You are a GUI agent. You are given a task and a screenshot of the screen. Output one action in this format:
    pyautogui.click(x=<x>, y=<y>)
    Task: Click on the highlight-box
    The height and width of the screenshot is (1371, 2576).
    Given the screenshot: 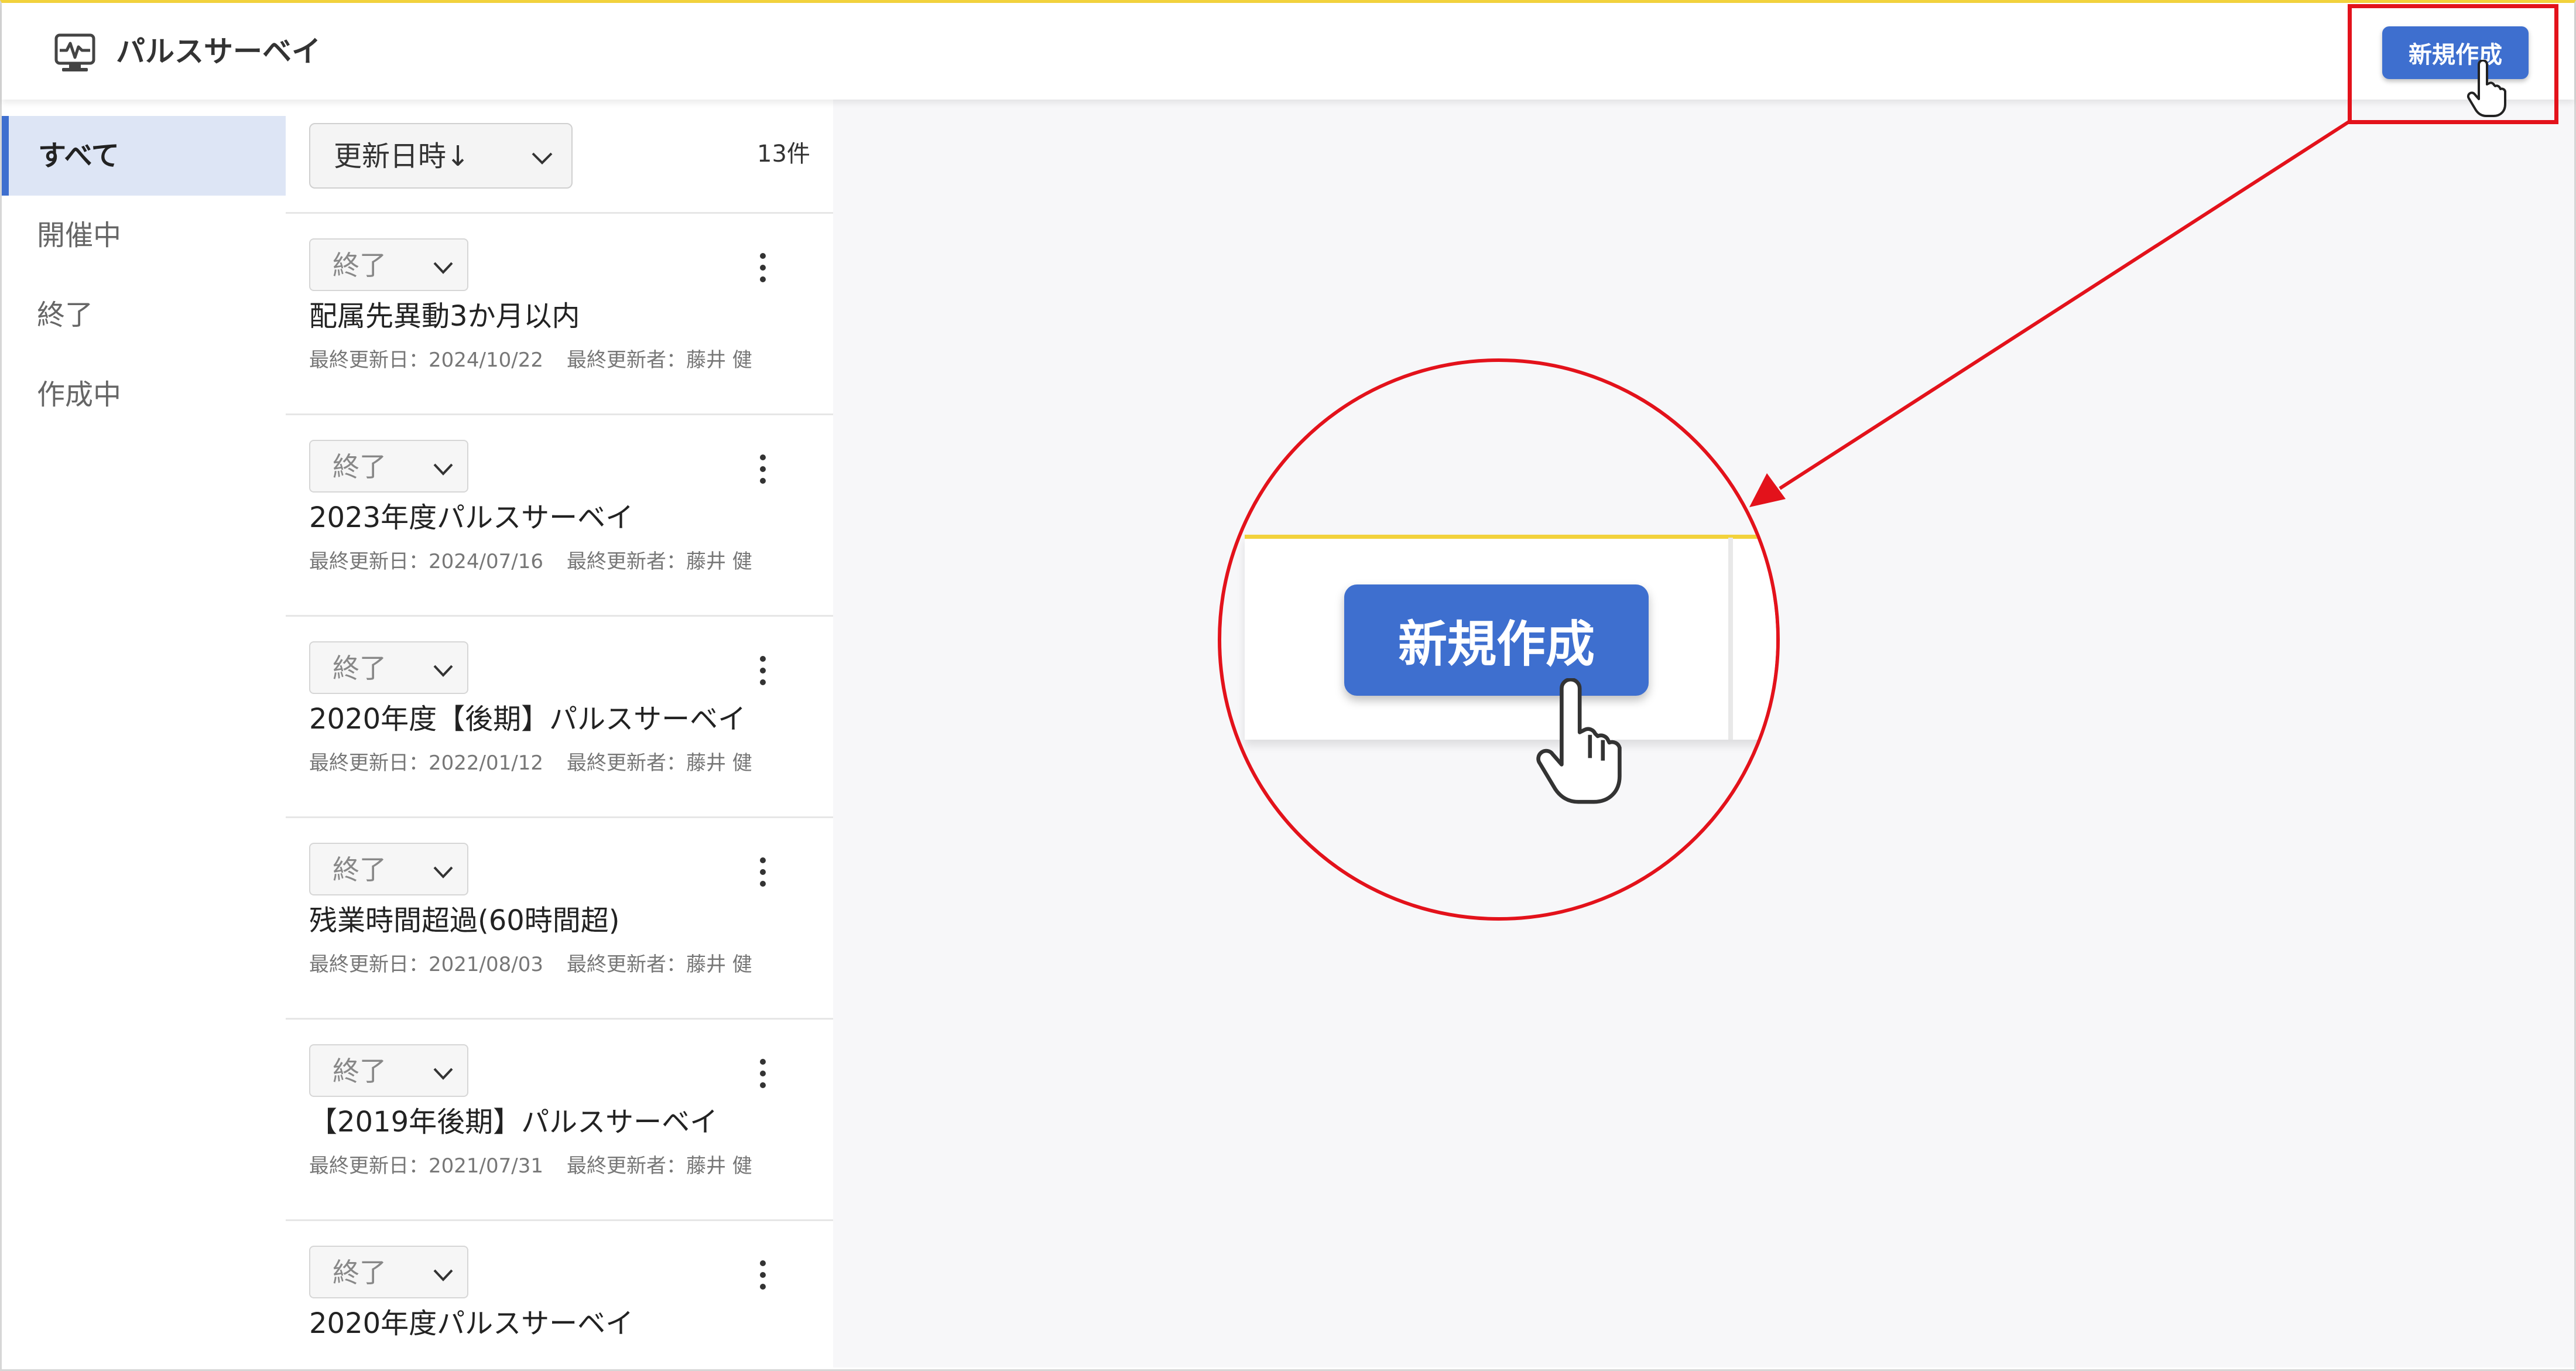 What is the action you would take?
    pyautogui.click(x=2453, y=64)
    